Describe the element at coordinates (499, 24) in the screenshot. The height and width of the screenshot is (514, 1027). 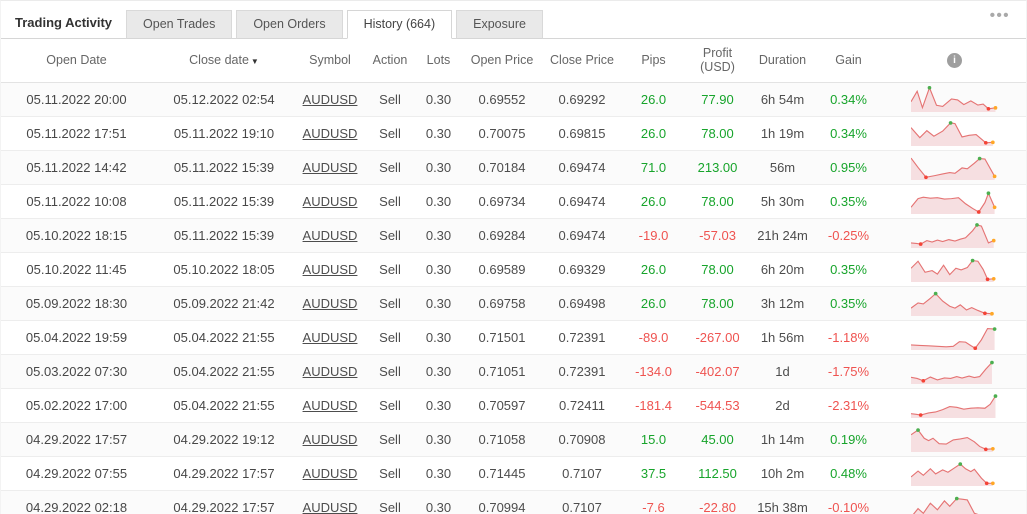
I see `tab-exposure: Exposure` at that location.